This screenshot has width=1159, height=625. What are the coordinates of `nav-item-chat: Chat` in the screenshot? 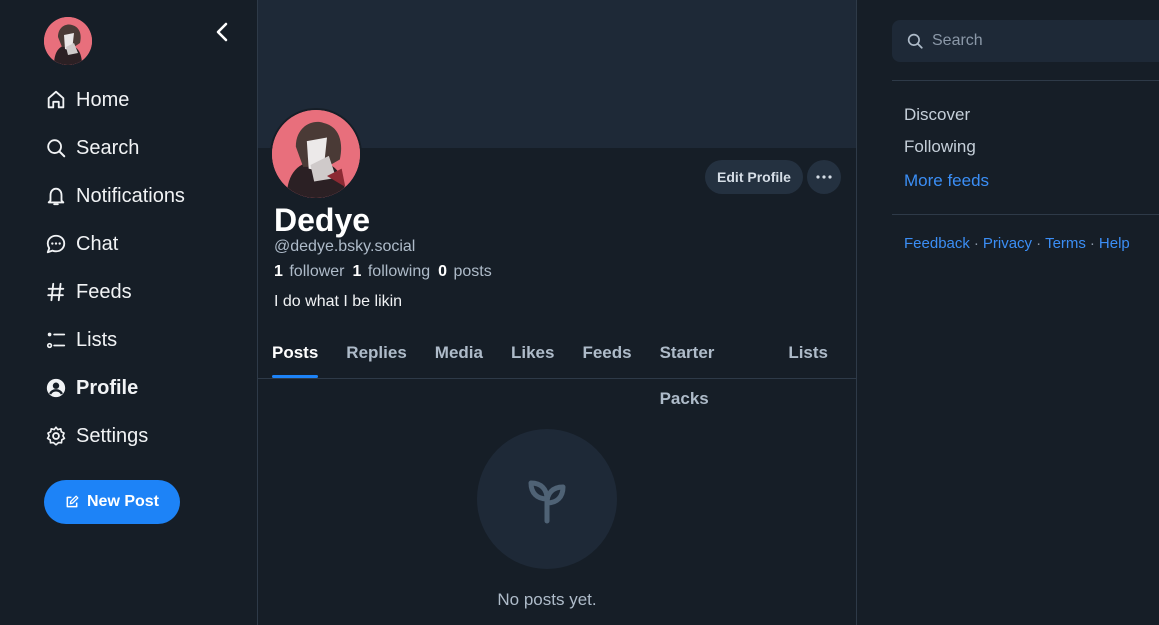 It's located at (114, 244).